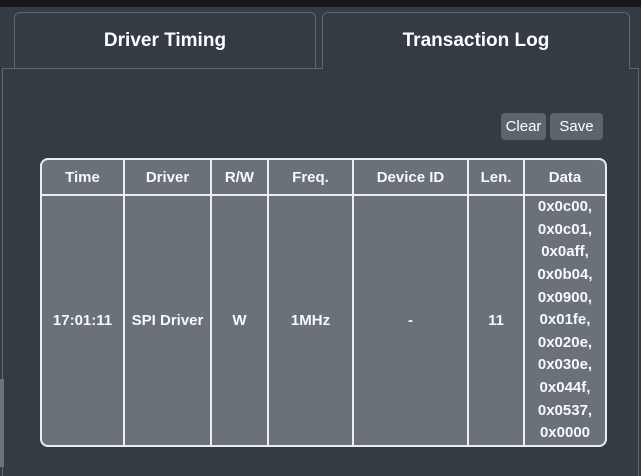 The image size is (641, 476). Describe the element at coordinates (565, 177) in the screenshot. I see `column-header-data: Data` at that location.